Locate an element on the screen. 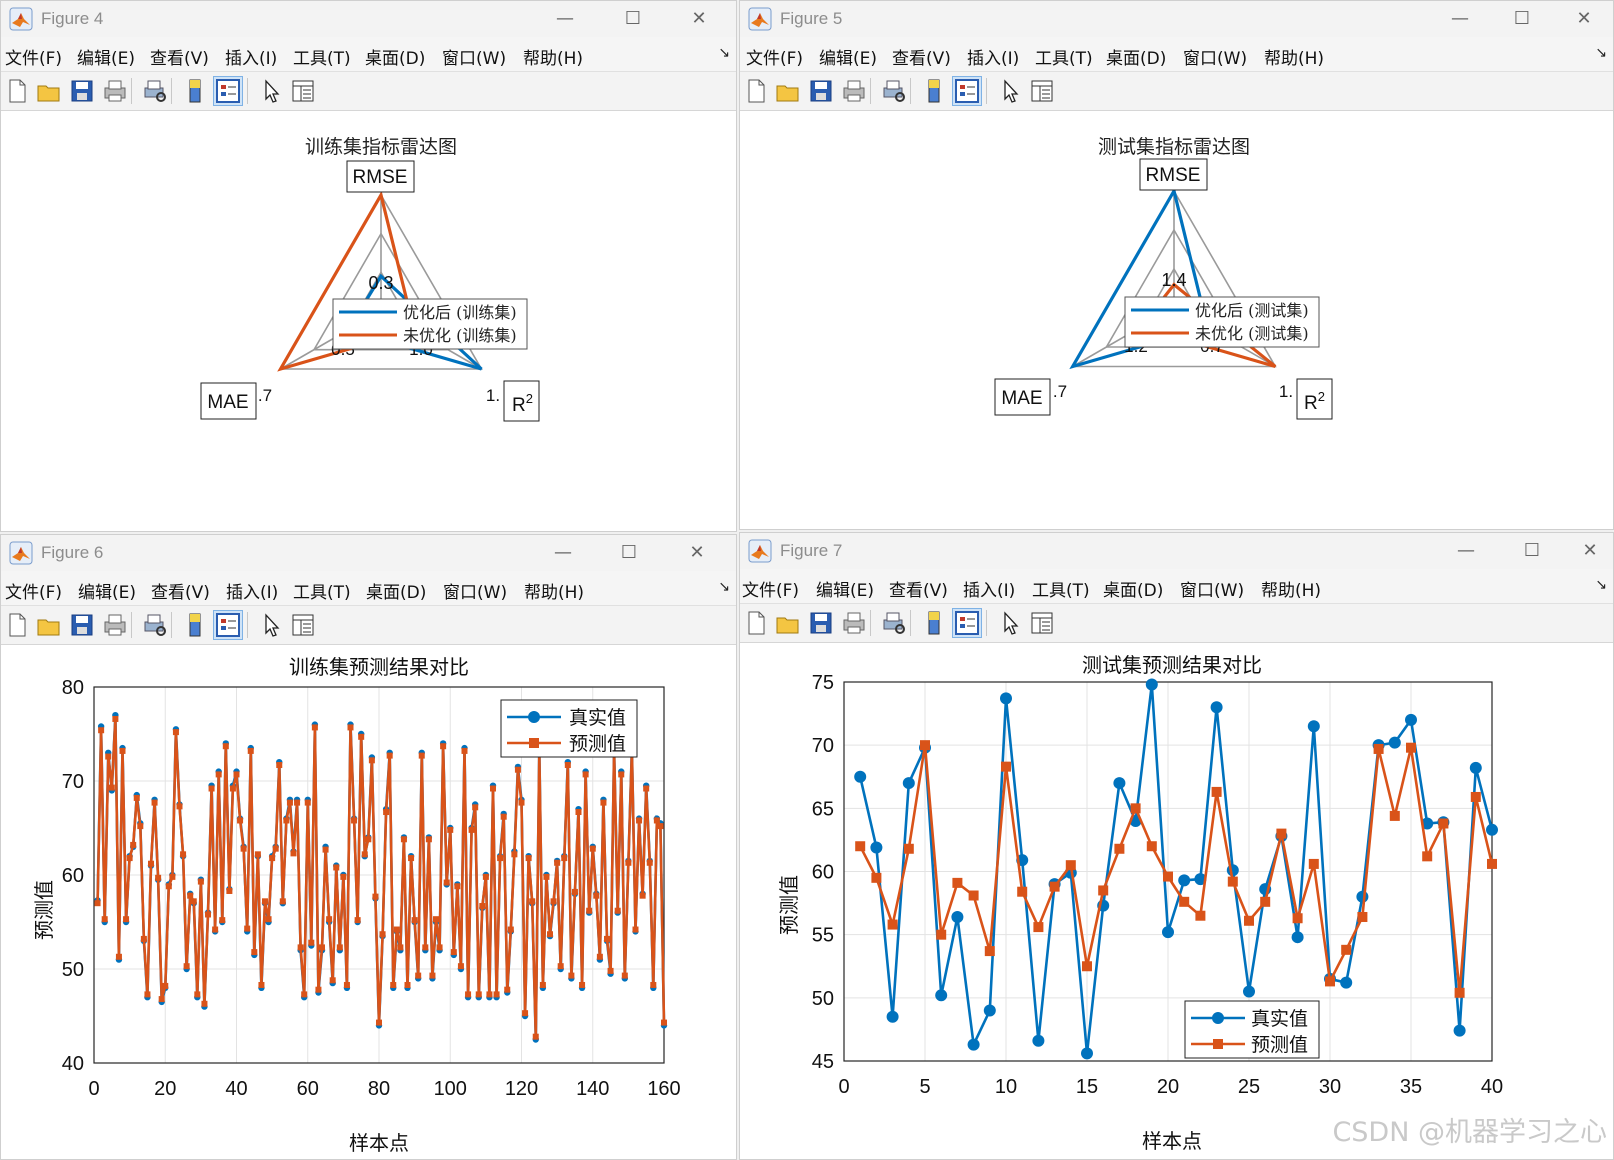 This screenshot has width=1614, height=1160. legend: 优化后 (训练集) 未优化 (训练集) is located at coordinates (430, 324).